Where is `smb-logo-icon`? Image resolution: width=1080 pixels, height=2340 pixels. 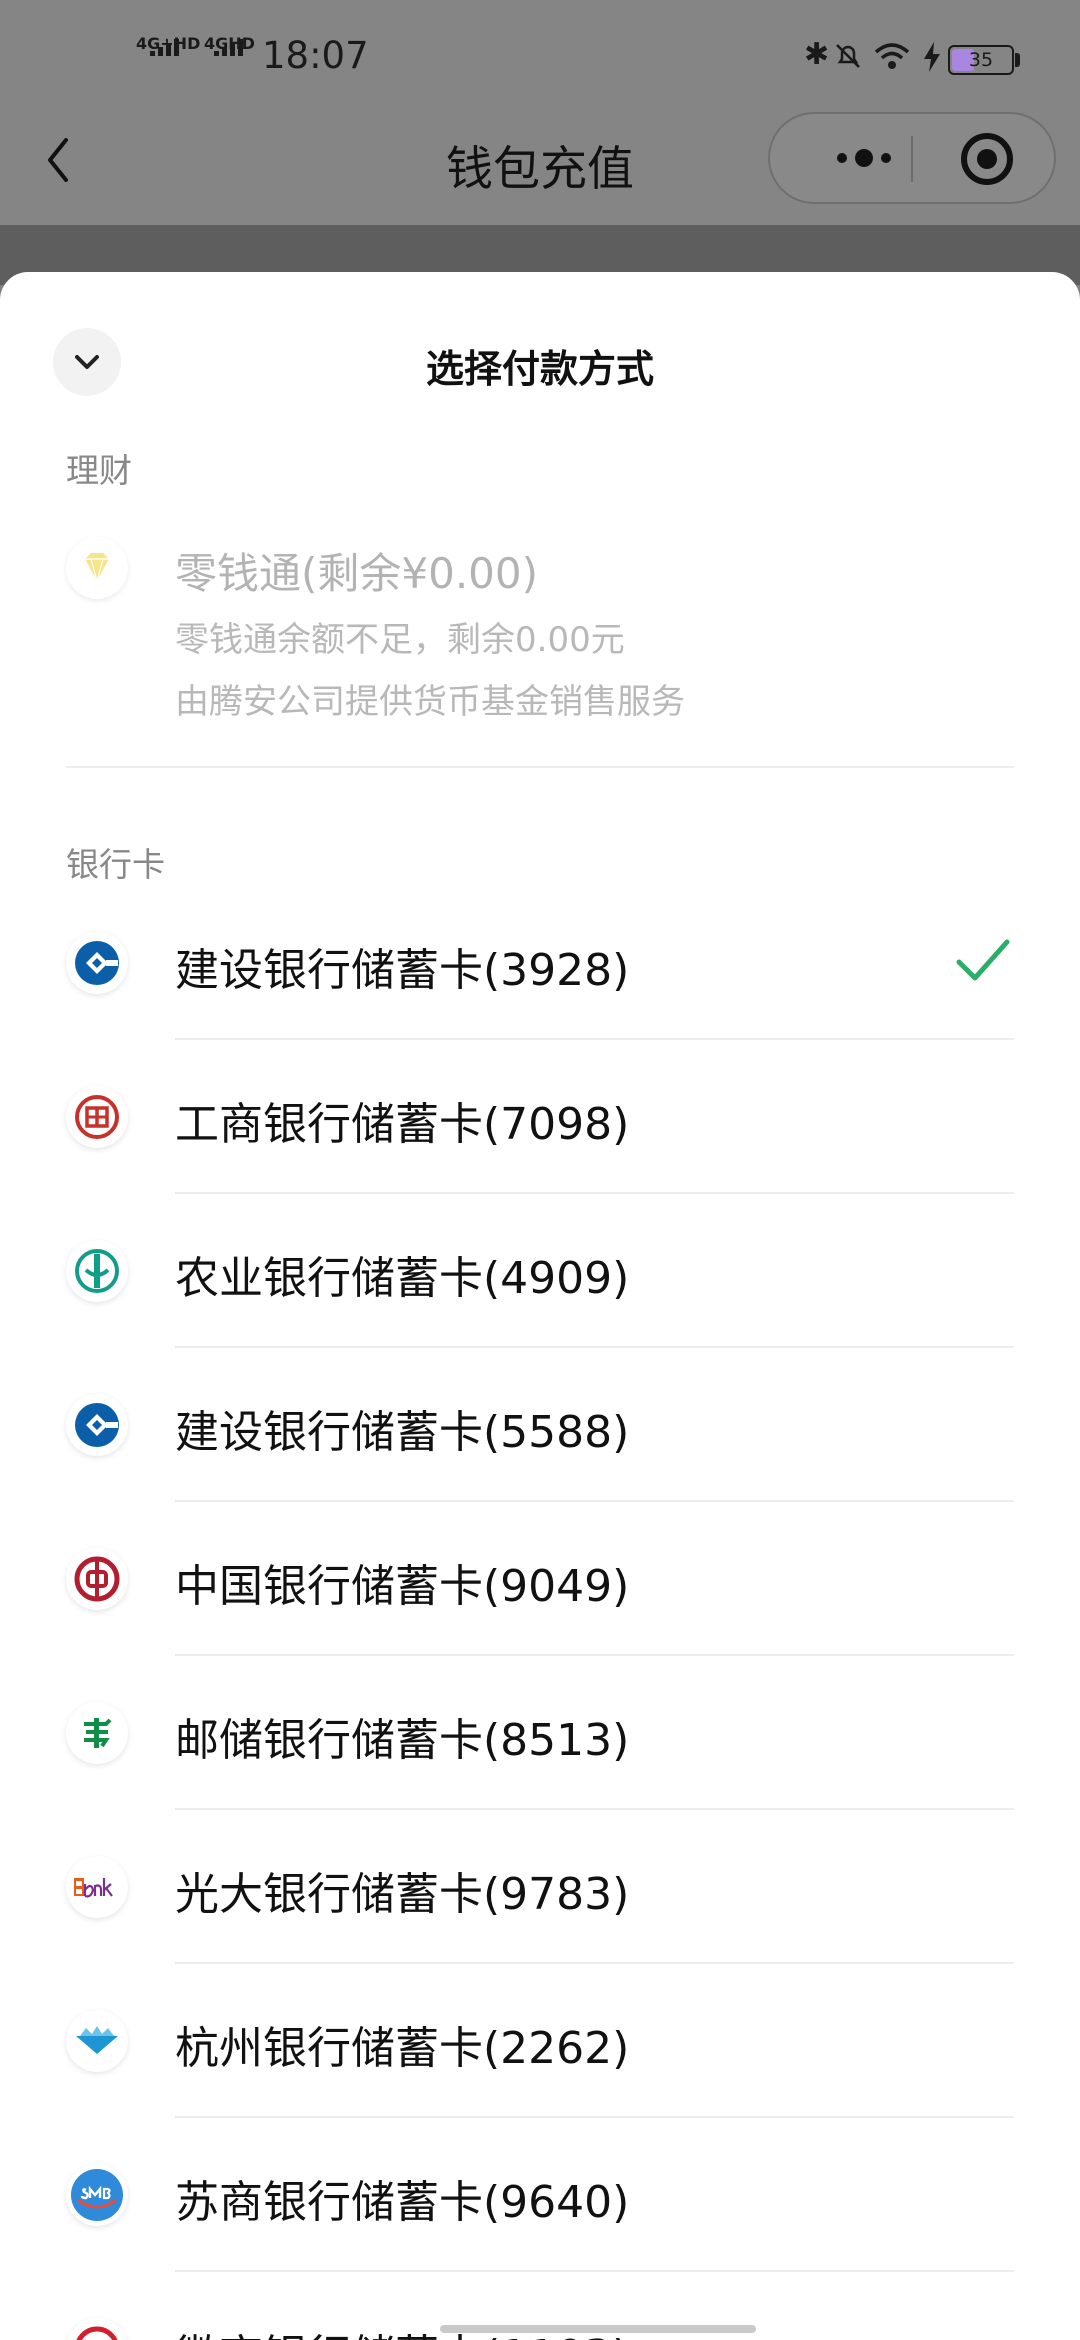
smb-logo-icon is located at coordinates (97, 2195).